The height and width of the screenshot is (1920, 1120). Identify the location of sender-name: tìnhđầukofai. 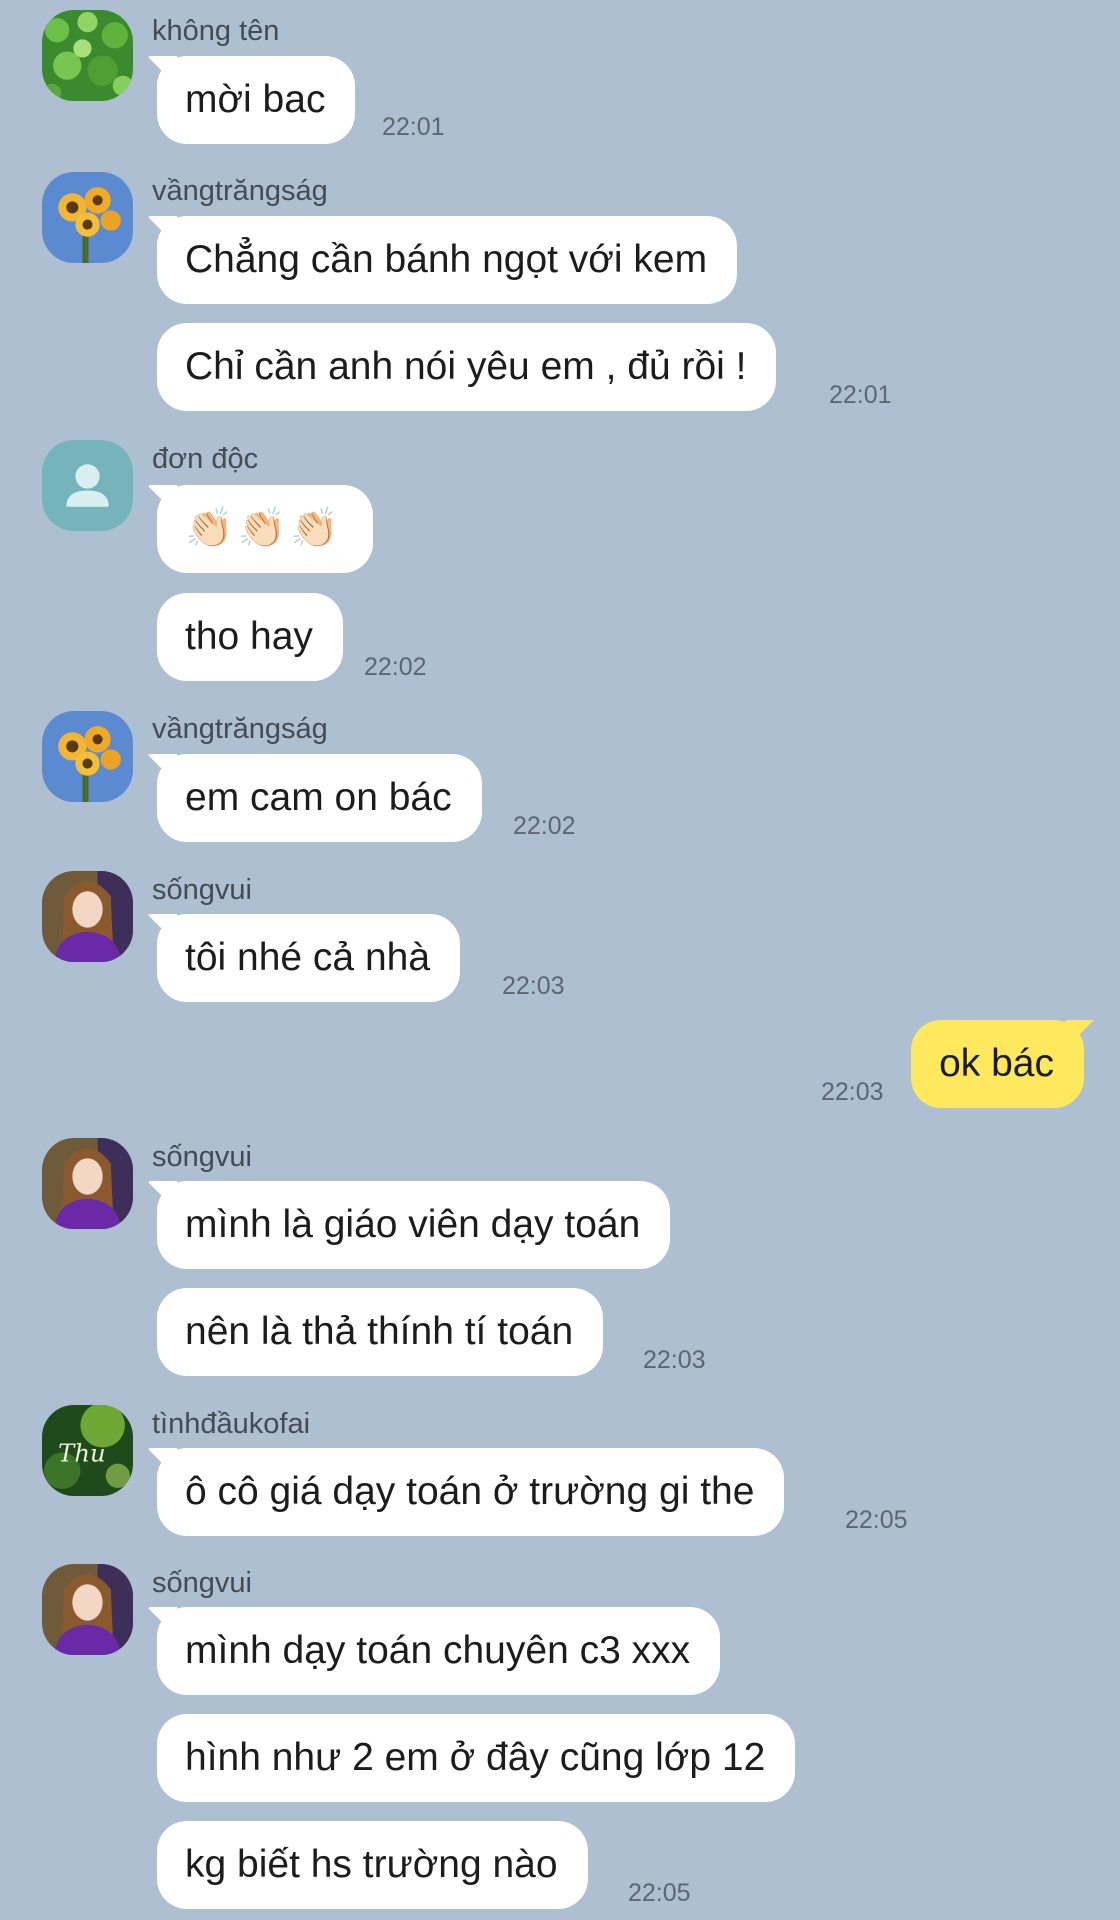
(231, 1424).